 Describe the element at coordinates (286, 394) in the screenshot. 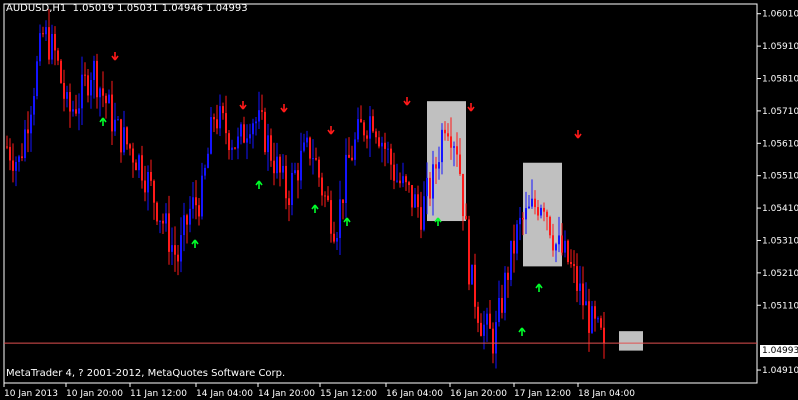

I see `x-tick-label: 14 Jan 20:00` at that location.